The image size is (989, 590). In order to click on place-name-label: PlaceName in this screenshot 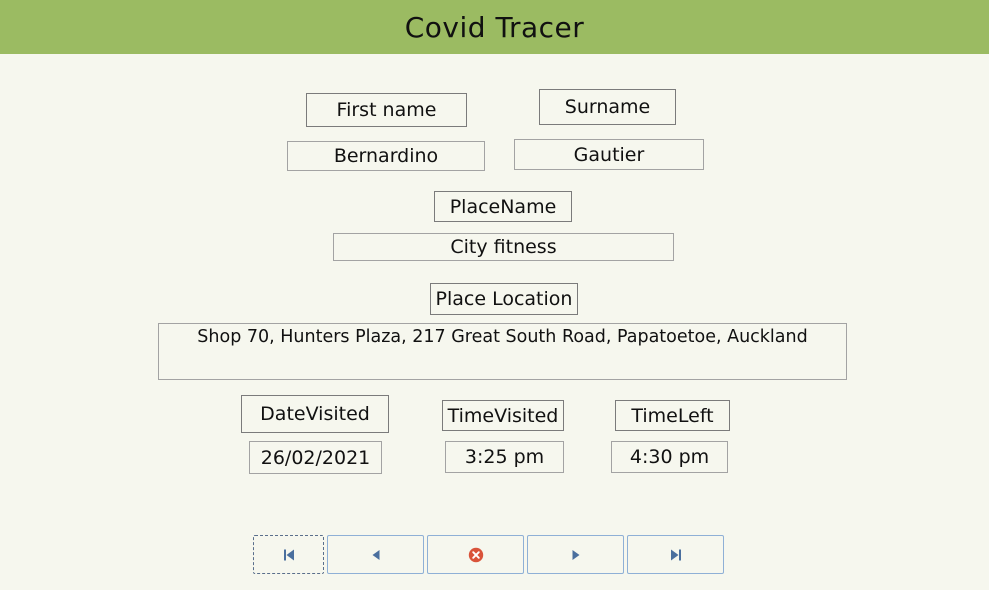, I will do `click(503, 206)`.